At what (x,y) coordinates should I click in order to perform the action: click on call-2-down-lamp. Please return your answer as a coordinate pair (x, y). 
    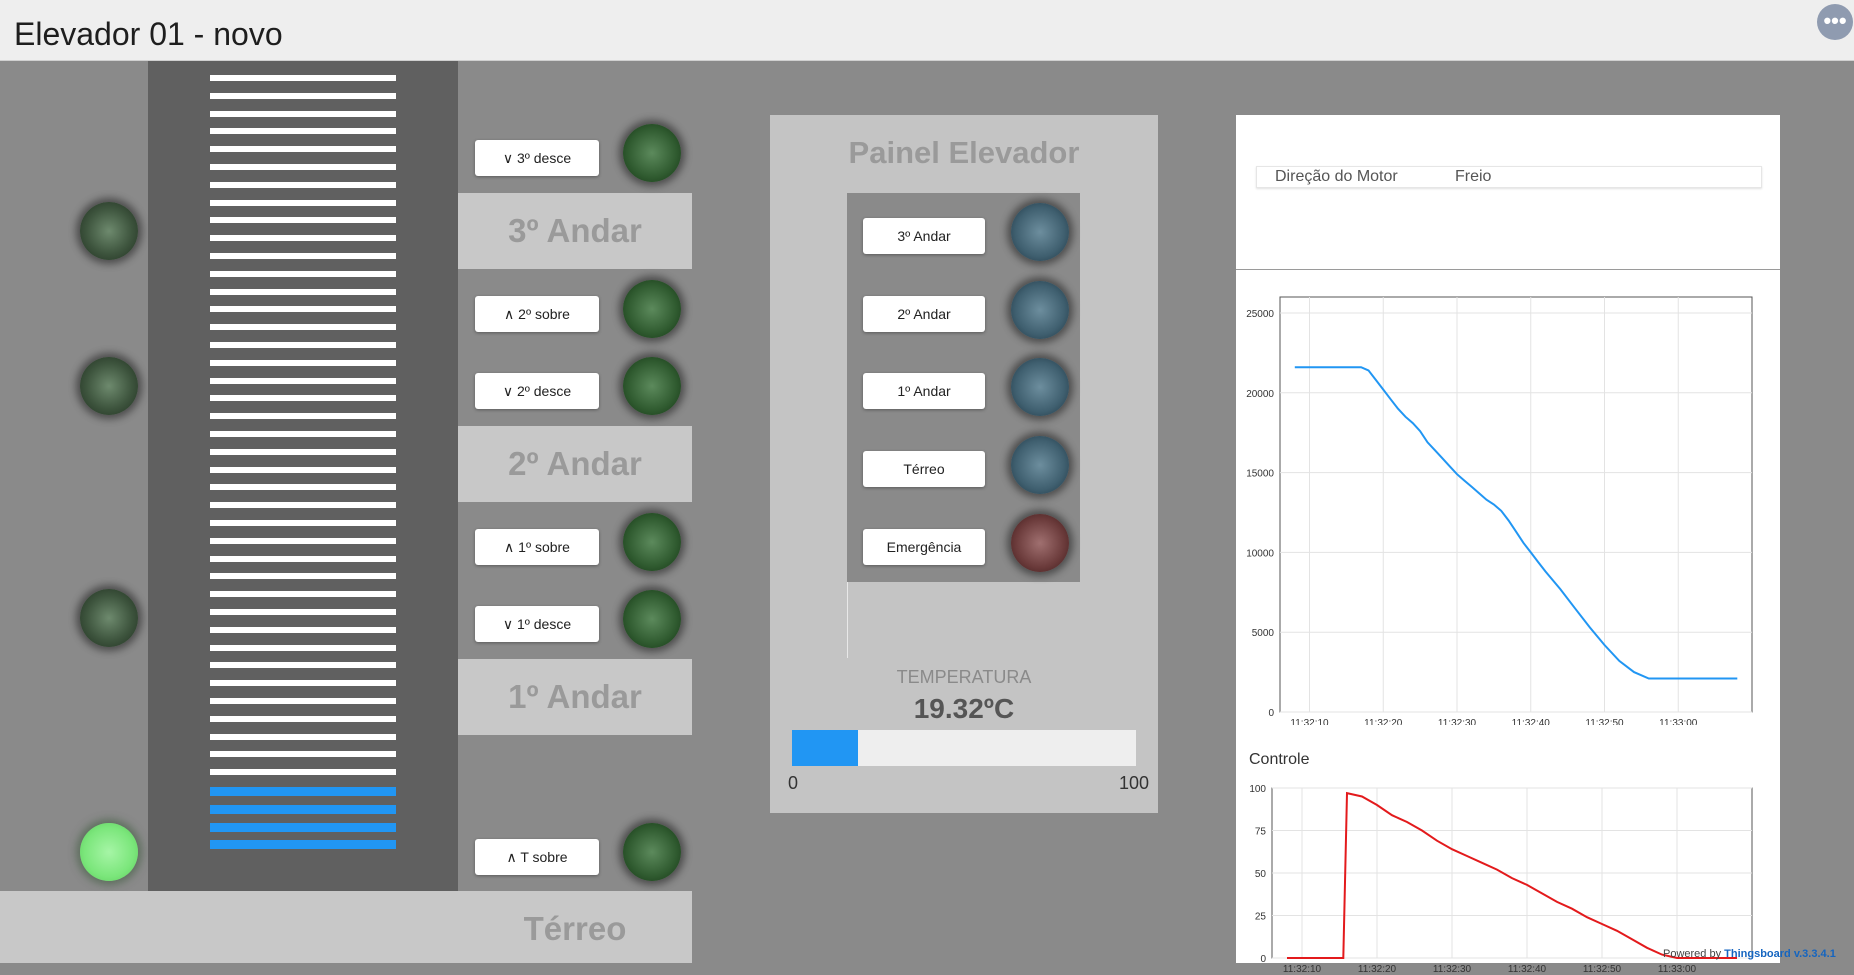
    Looking at the image, I should click on (652, 386).